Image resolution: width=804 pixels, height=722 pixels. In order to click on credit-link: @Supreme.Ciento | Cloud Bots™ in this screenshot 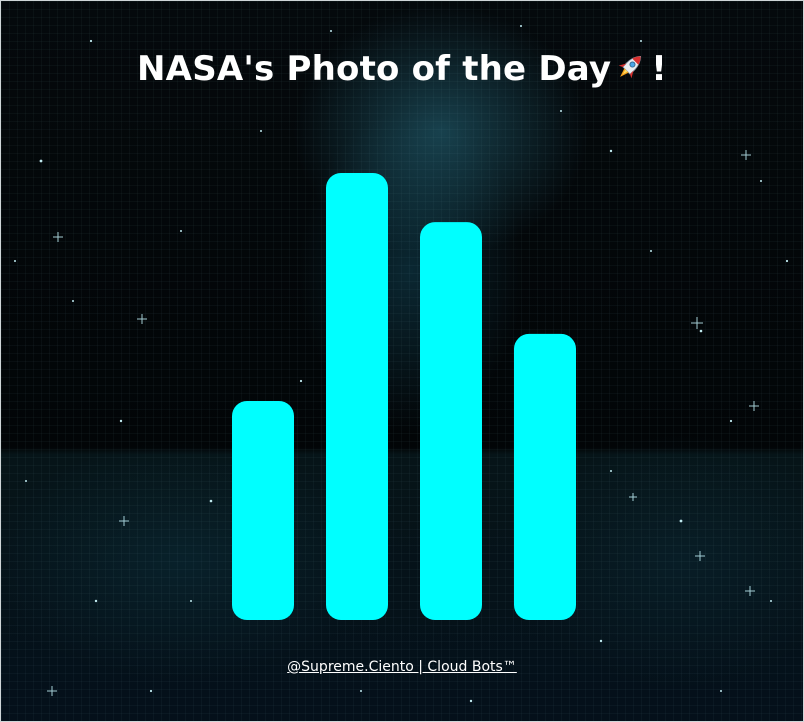, I will do `click(402, 667)`.